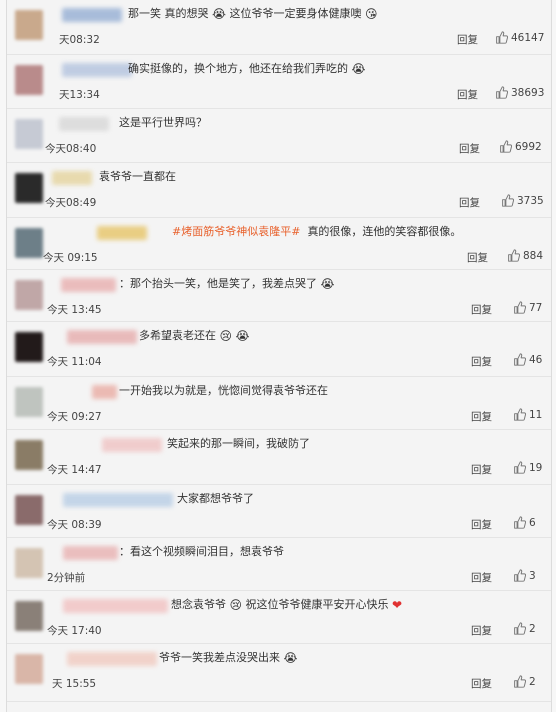 This screenshot has height=712, width=556. What do you see at coordinates (525, 255) in the screenshot?
I see `like-button: 884` at bounding box center [525, 255].